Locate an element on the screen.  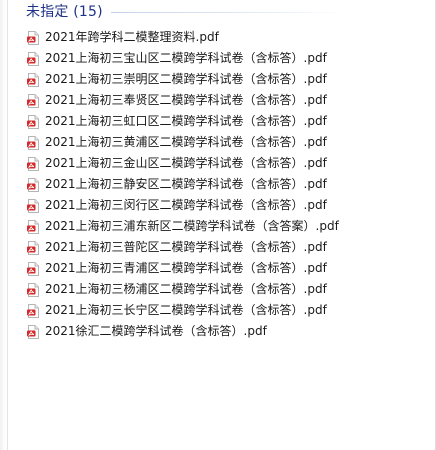
file-item: 2021年跨学科二模整理资料.pdf is located at coordinates (226, 37).